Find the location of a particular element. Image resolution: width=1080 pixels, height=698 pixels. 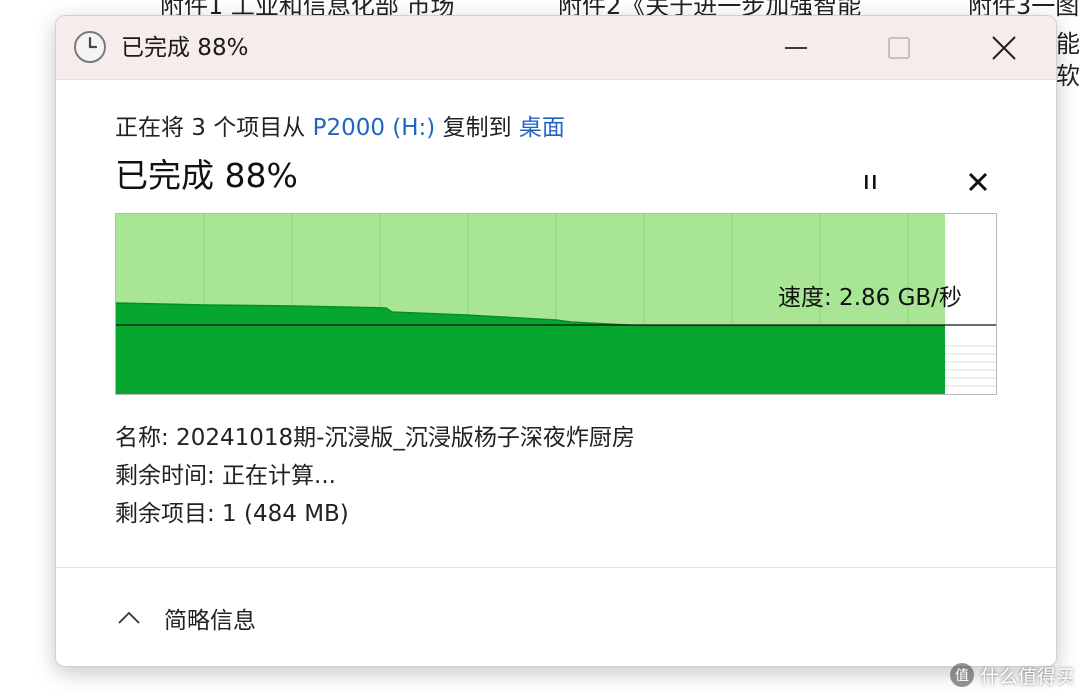

watermark-logo: 值 is located at coordinates (962, 675).